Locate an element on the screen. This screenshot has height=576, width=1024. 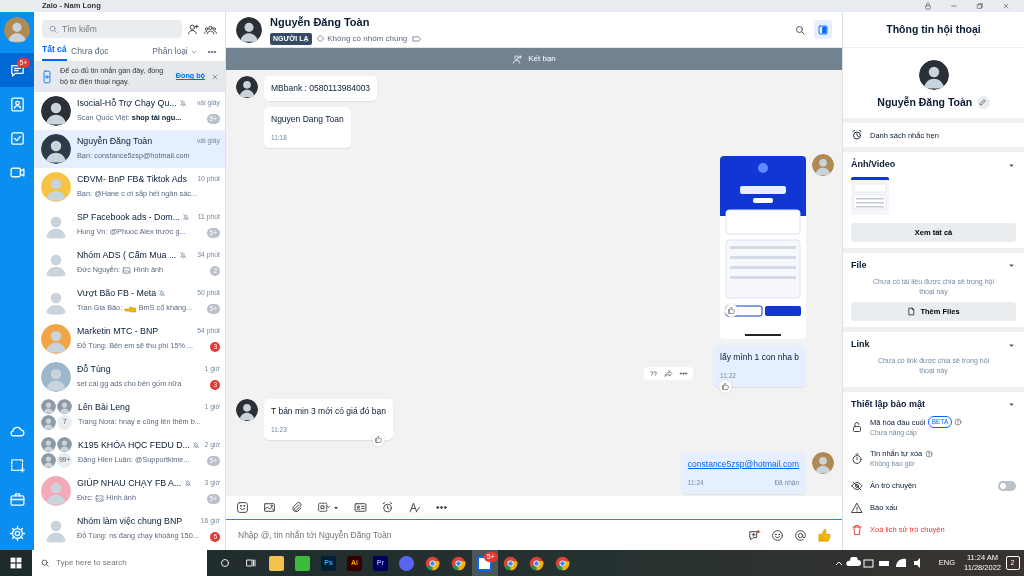
settings-icon is located at coordinates (17, 533).